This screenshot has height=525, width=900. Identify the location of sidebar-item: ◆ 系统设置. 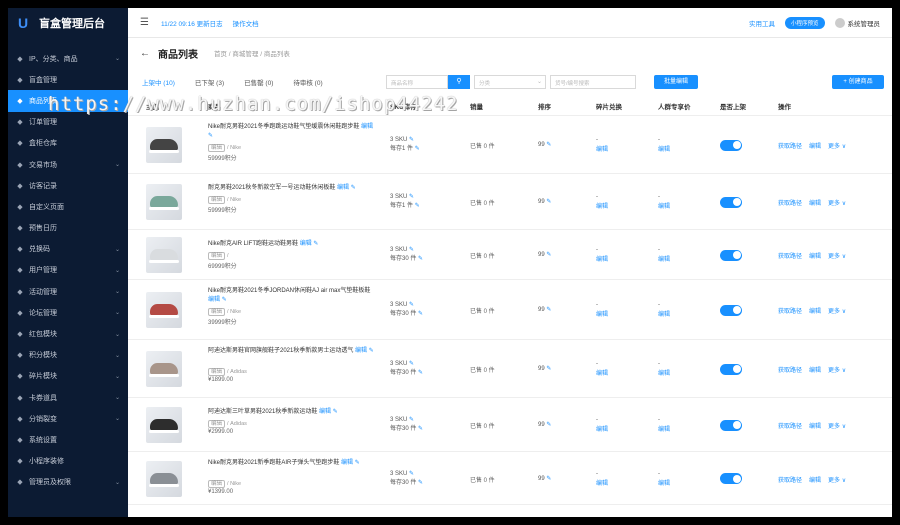
(68, 439).